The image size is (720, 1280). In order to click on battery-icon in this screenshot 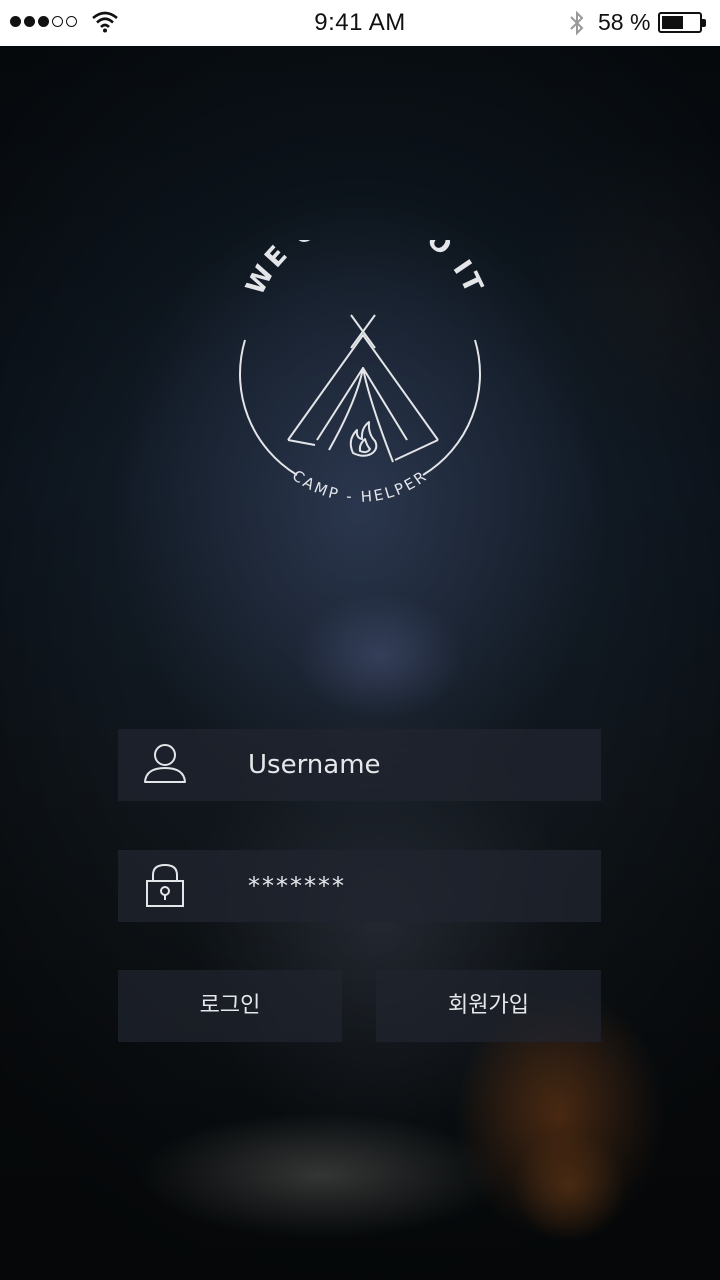, I will do `click(682, 22)`.